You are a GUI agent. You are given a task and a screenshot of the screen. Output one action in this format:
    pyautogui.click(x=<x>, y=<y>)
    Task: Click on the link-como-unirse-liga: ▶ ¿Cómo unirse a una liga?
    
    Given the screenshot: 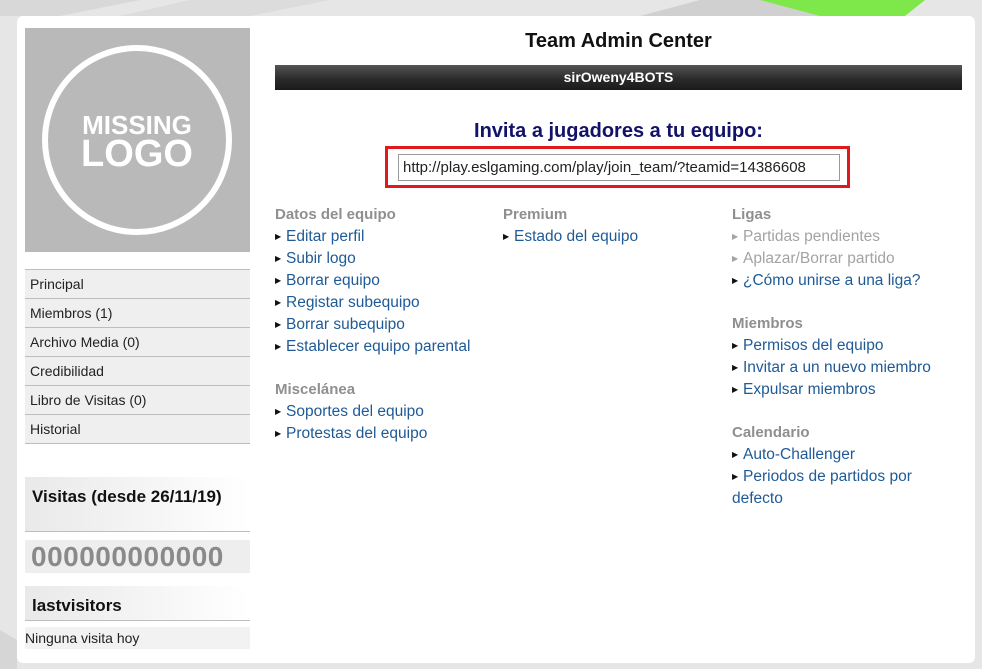 What is the action you would take?
    pyautogui.click(x=837, y=281)
    